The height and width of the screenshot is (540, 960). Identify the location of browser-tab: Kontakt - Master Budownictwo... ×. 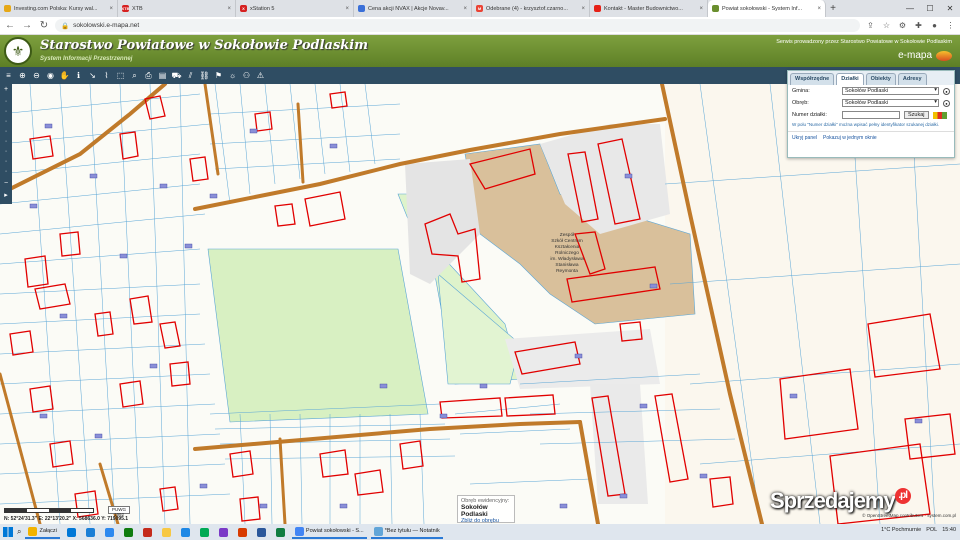
(649, 8).